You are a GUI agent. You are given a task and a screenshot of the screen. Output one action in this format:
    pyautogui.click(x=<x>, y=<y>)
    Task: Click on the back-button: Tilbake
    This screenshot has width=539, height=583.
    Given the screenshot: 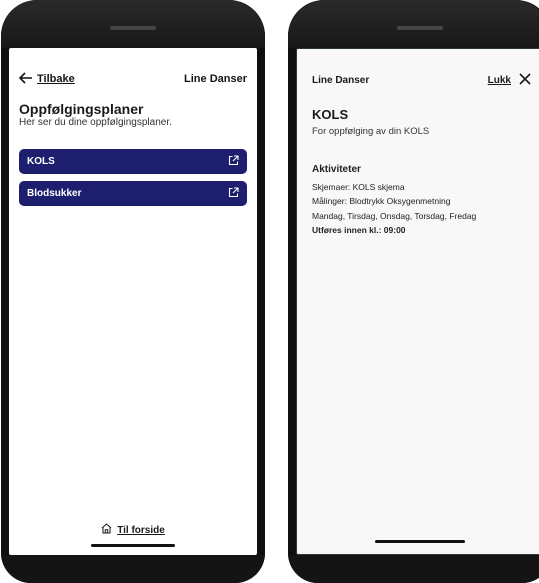 What is the action you would take?
    pyautogui.click(x=46, y=79)
    